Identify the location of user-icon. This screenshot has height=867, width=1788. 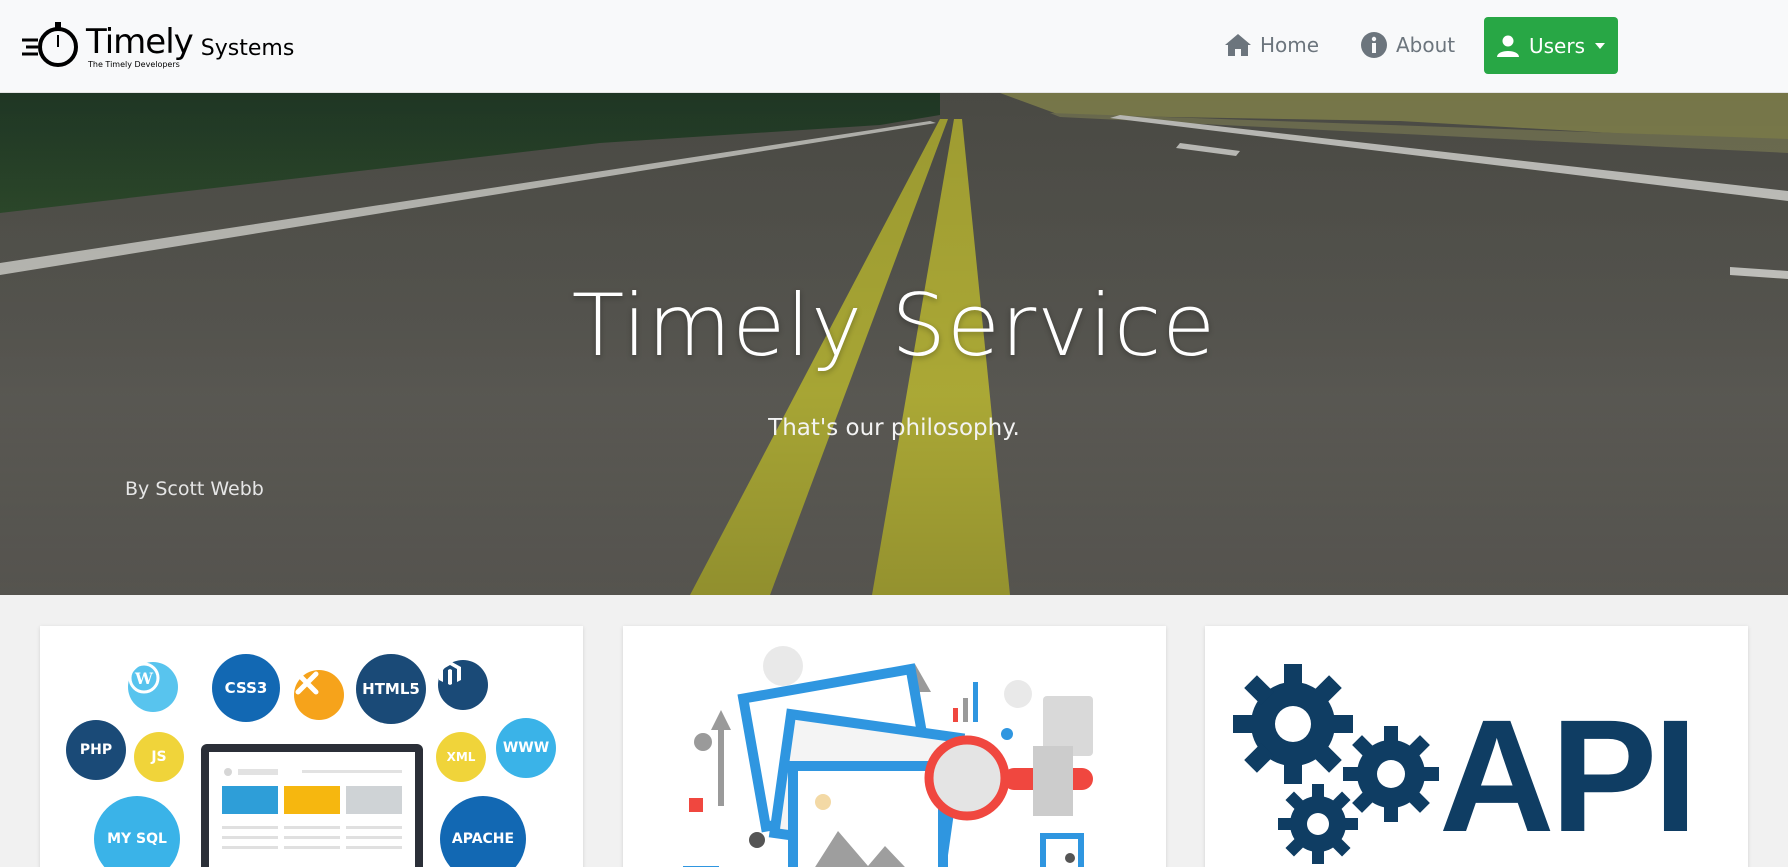
(1507, 46).